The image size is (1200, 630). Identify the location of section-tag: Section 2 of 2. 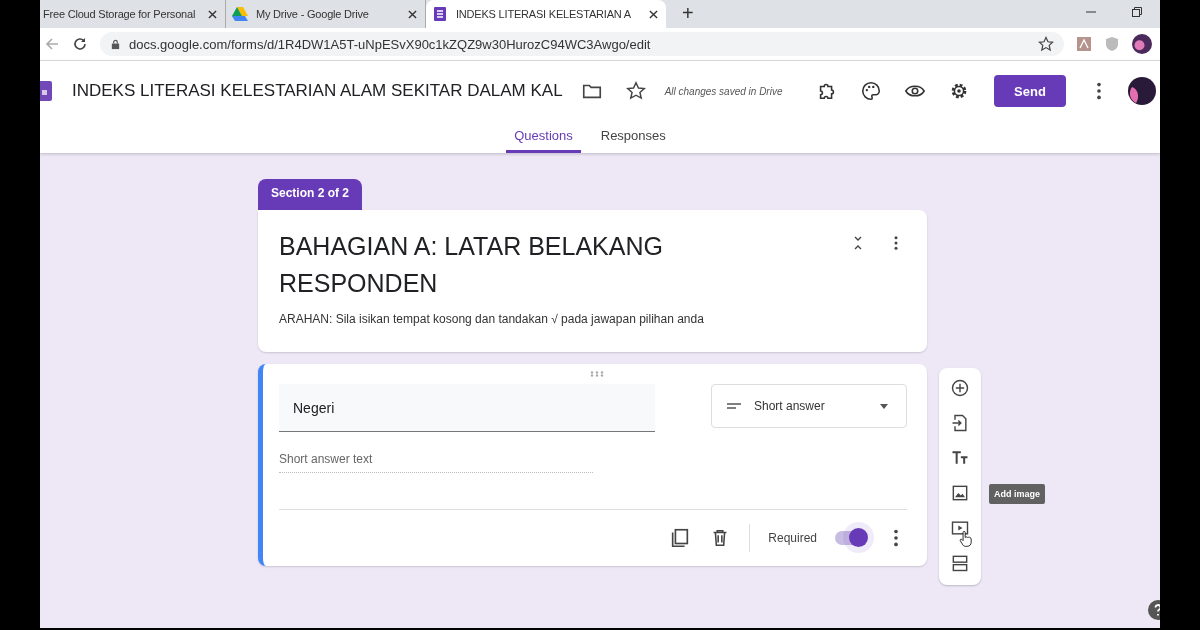
(310, 194).